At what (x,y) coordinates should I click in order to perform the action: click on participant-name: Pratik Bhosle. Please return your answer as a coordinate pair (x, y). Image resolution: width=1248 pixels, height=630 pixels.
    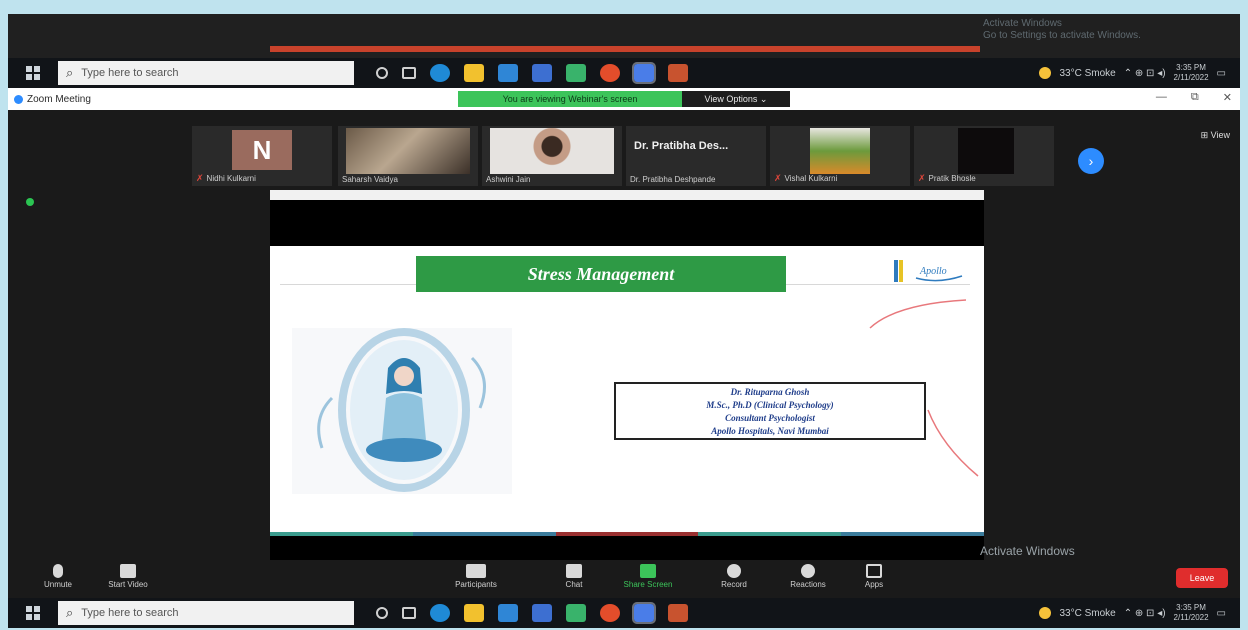
    Looking at the image, I should click on (952, 178).